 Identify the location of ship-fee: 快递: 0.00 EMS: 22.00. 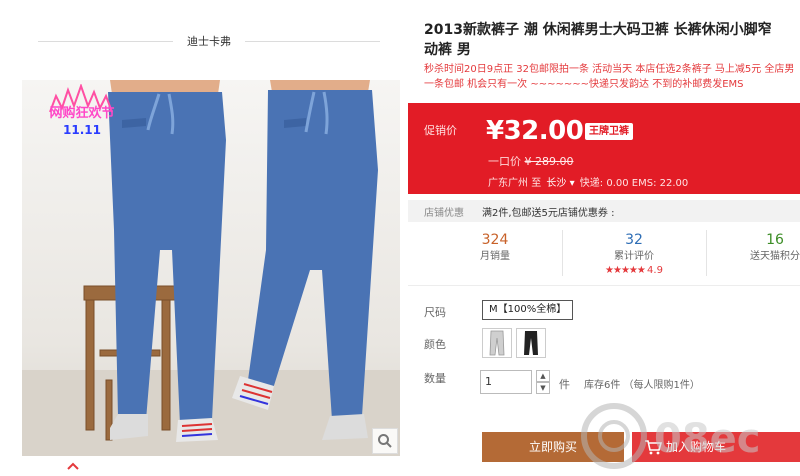
(634, 183).